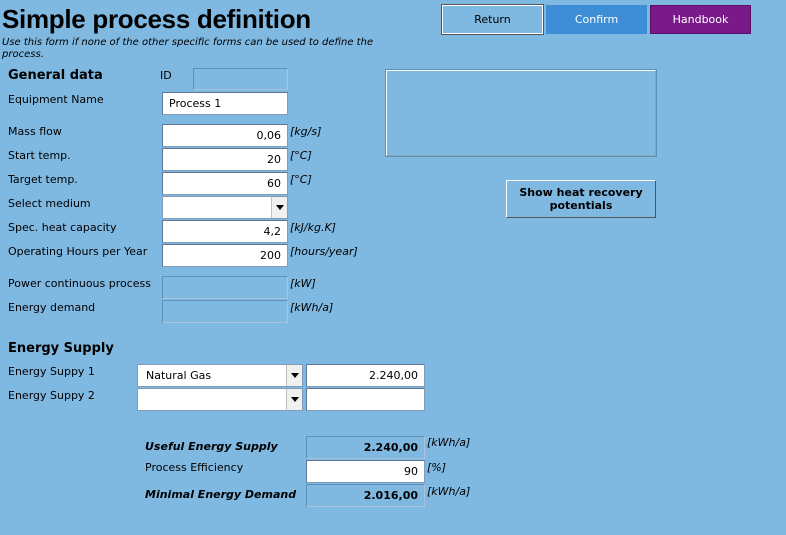 The height and width of the screenshot is (535, 786). What do you see at coordinates (365, 375) in the screenshot?
I see `energy-supply-1-amount: 2.240,00` at bounding box center [365, 375].